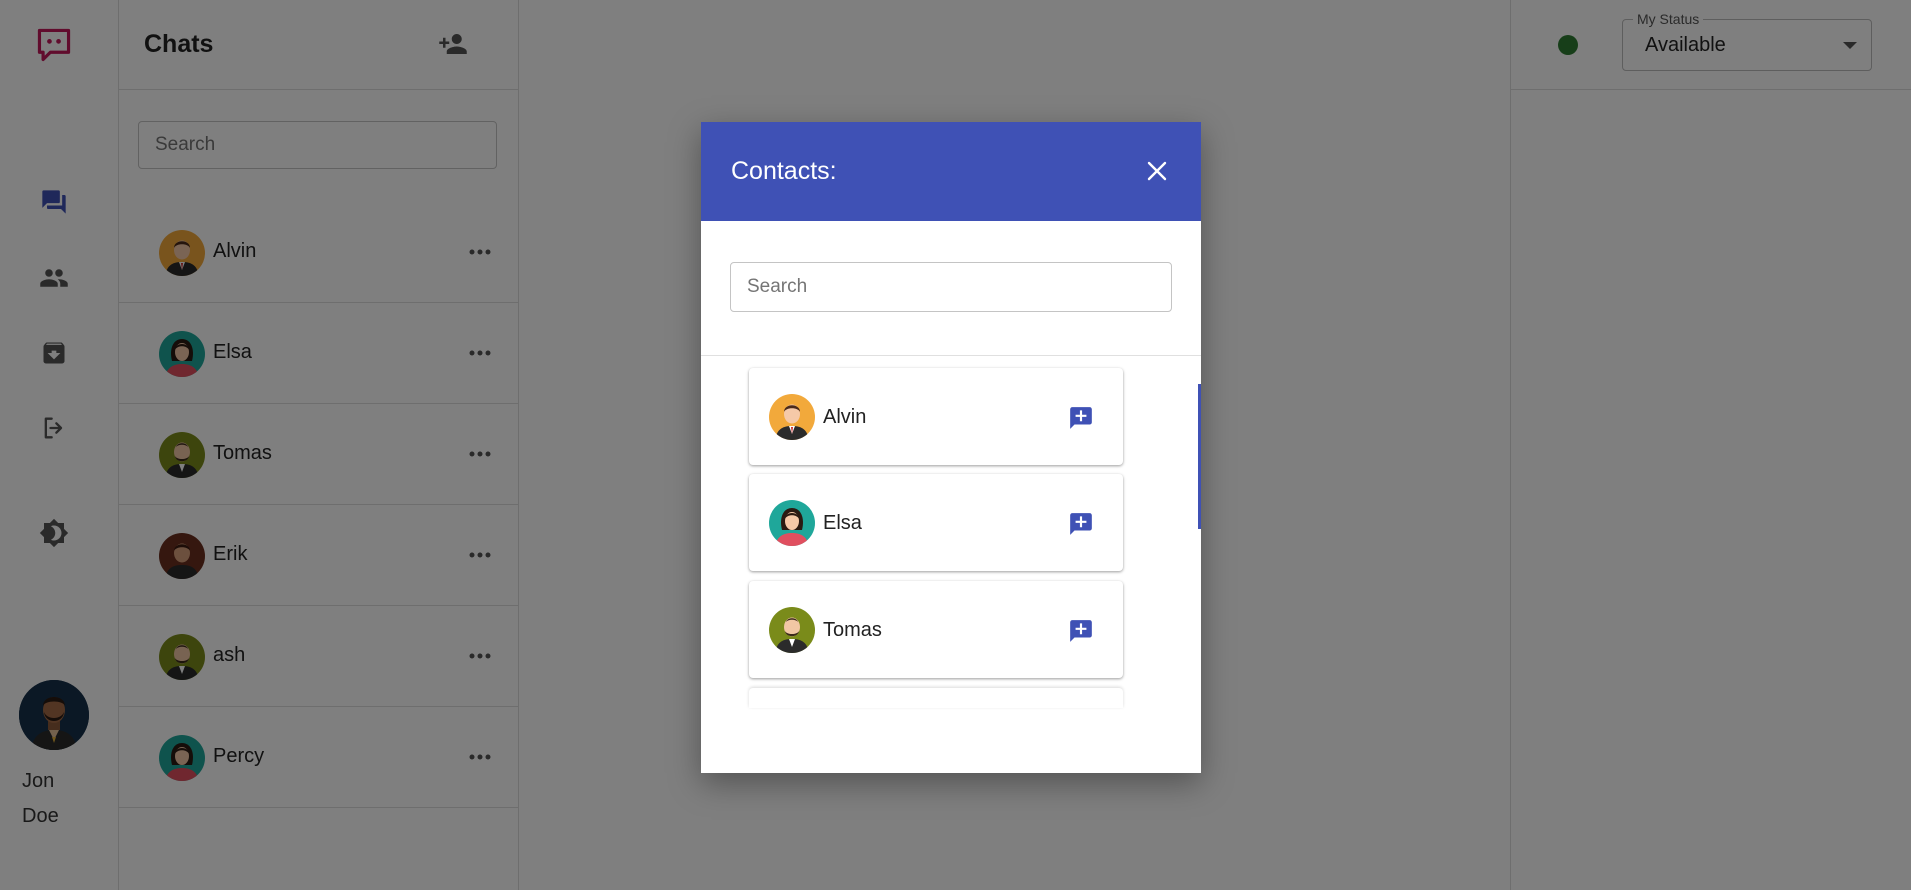  I want to click on dialog-header: Contacts:, so click(951, 171).